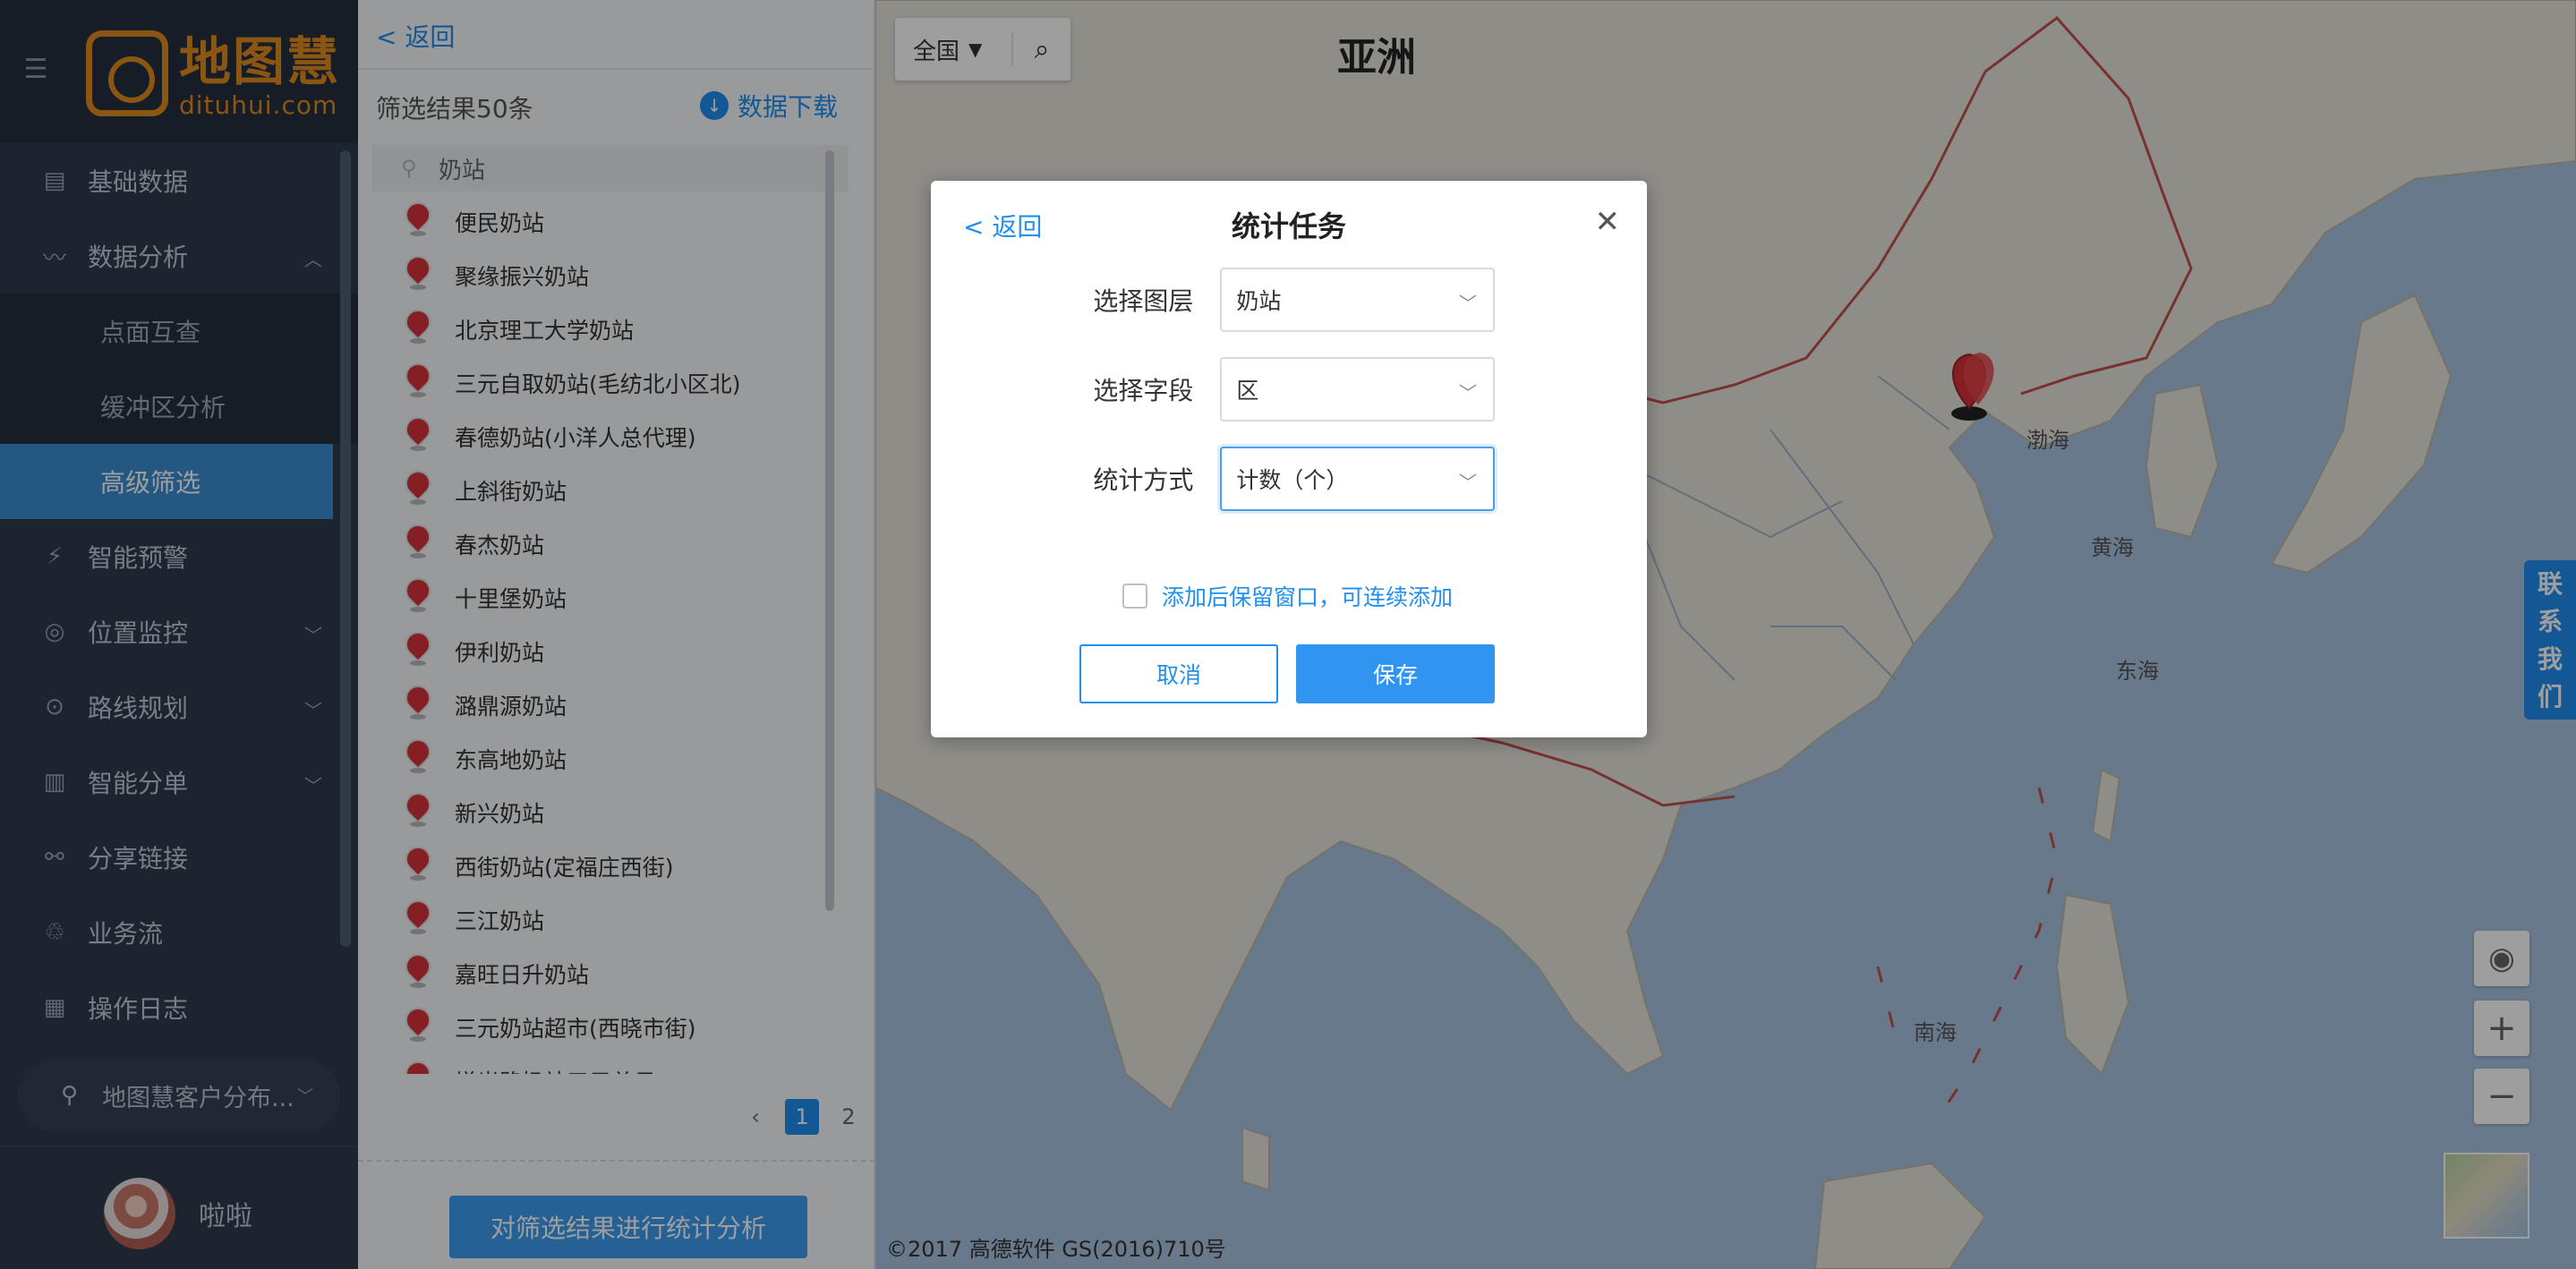 This screenshot has height=1269, width=2576. Describe the element at coordinates (1608, 222) in the screenshot. I see `close-icon: ✕` at that location.